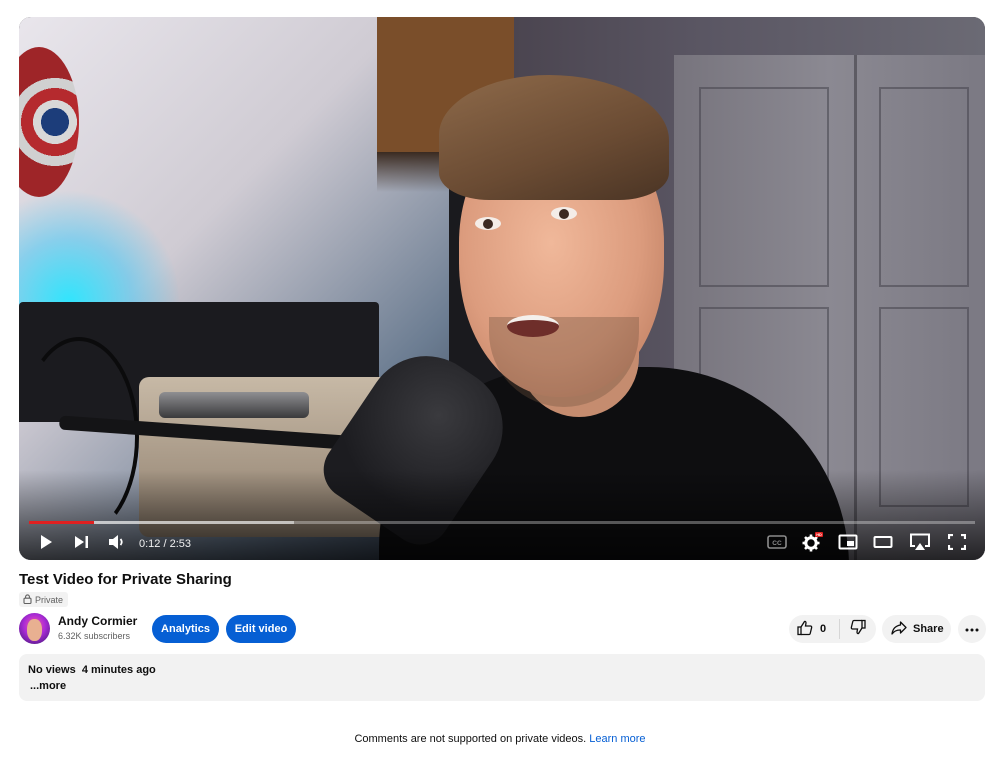 This screenshot has width=1000, height=765. I want to click on miniplayer-button, so click(848, 544).